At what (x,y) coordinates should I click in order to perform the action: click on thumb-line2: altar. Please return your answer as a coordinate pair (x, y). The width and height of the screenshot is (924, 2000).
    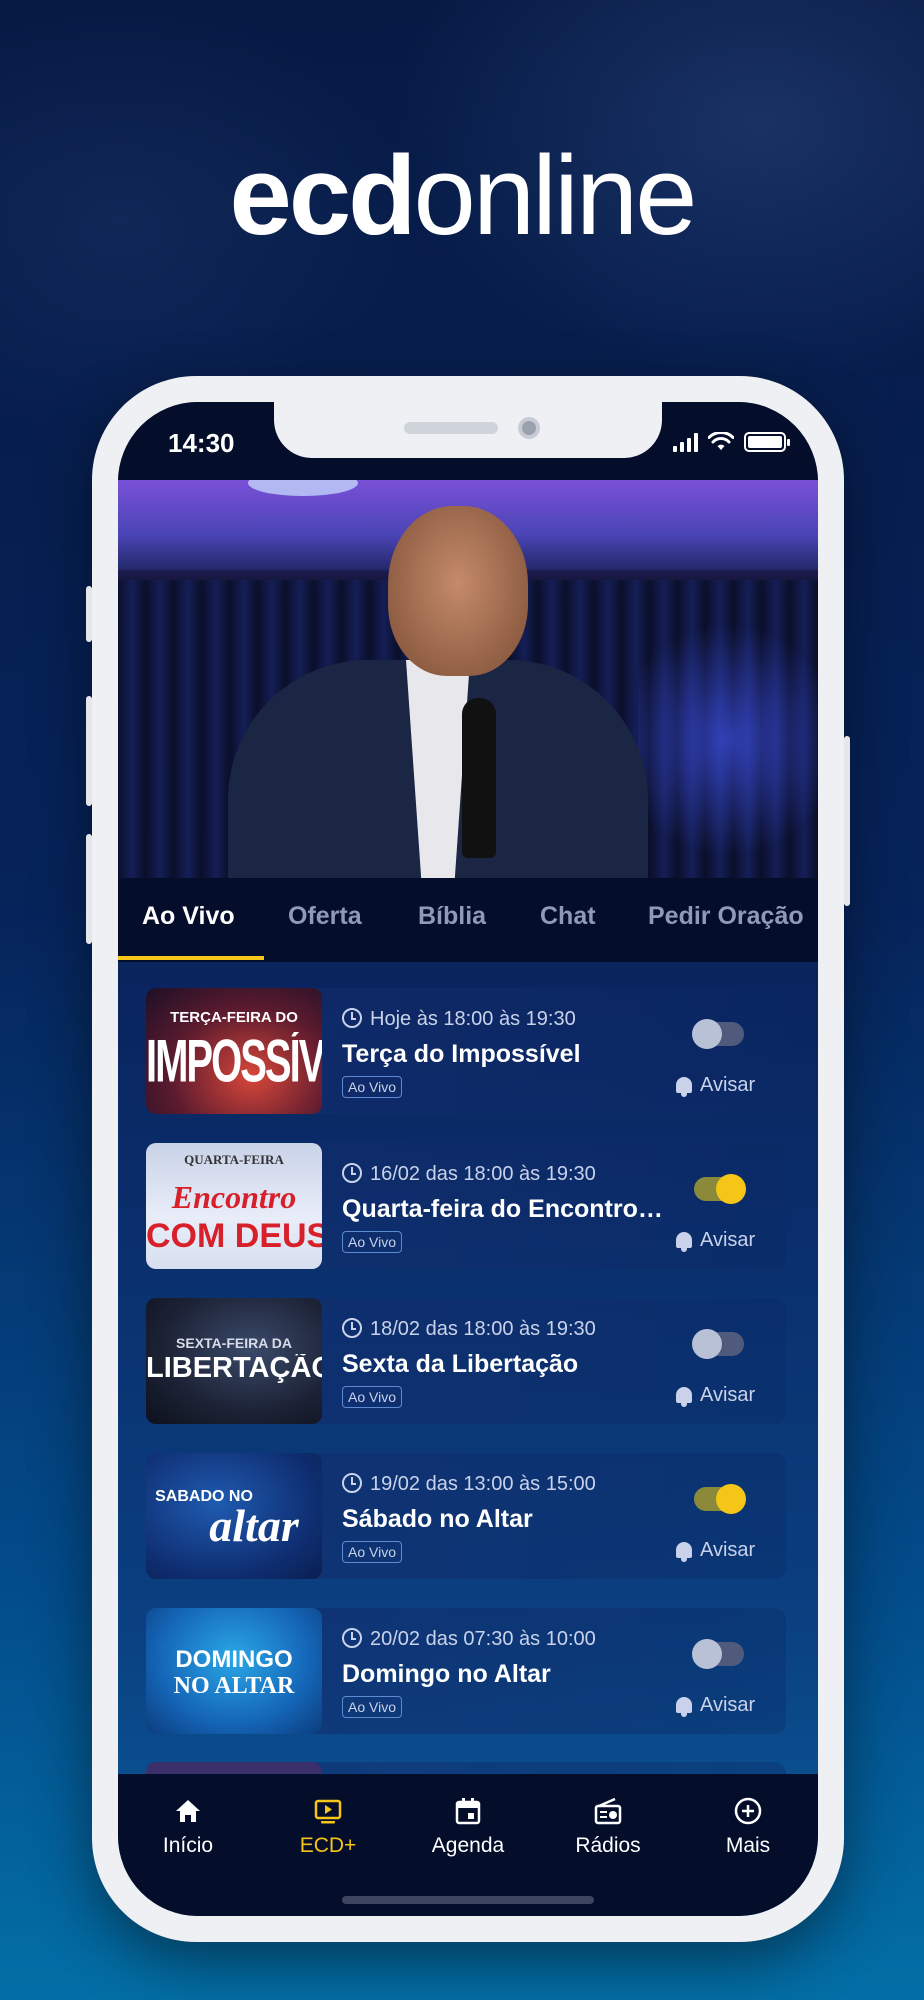
    Looking at the image, I should click on (254, 1526).